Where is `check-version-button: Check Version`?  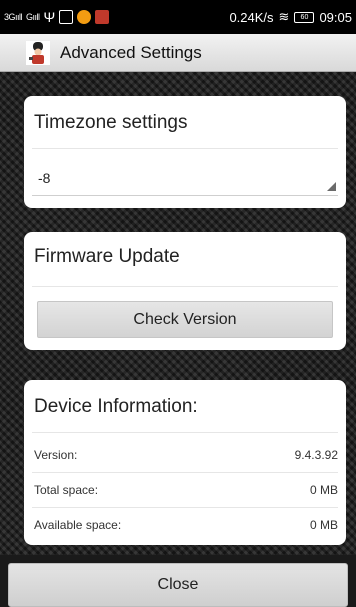 check-version-button: Check Version is located at coordinates (185, 319).